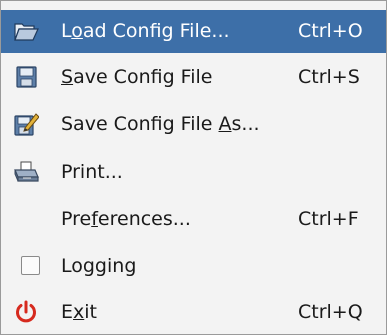 The width and height of the screenshot is (387, 335). Describe the element at coordinates (30, 265) in the screenshot. I see `checkbox-icon` at that location.